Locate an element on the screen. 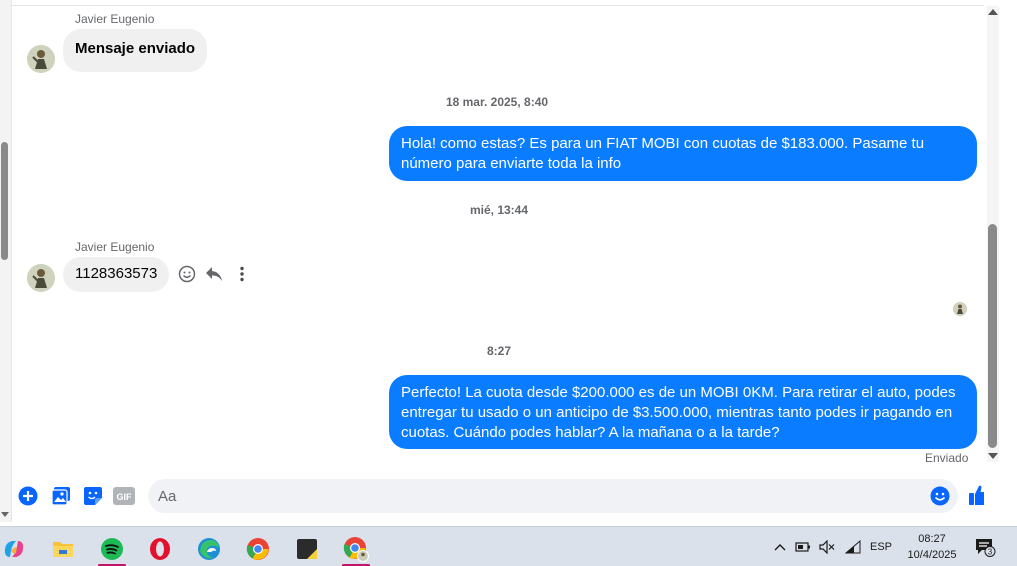 The image size is (1017, 566). left-scrollbar-thumb is located at coordinates (4, 201).